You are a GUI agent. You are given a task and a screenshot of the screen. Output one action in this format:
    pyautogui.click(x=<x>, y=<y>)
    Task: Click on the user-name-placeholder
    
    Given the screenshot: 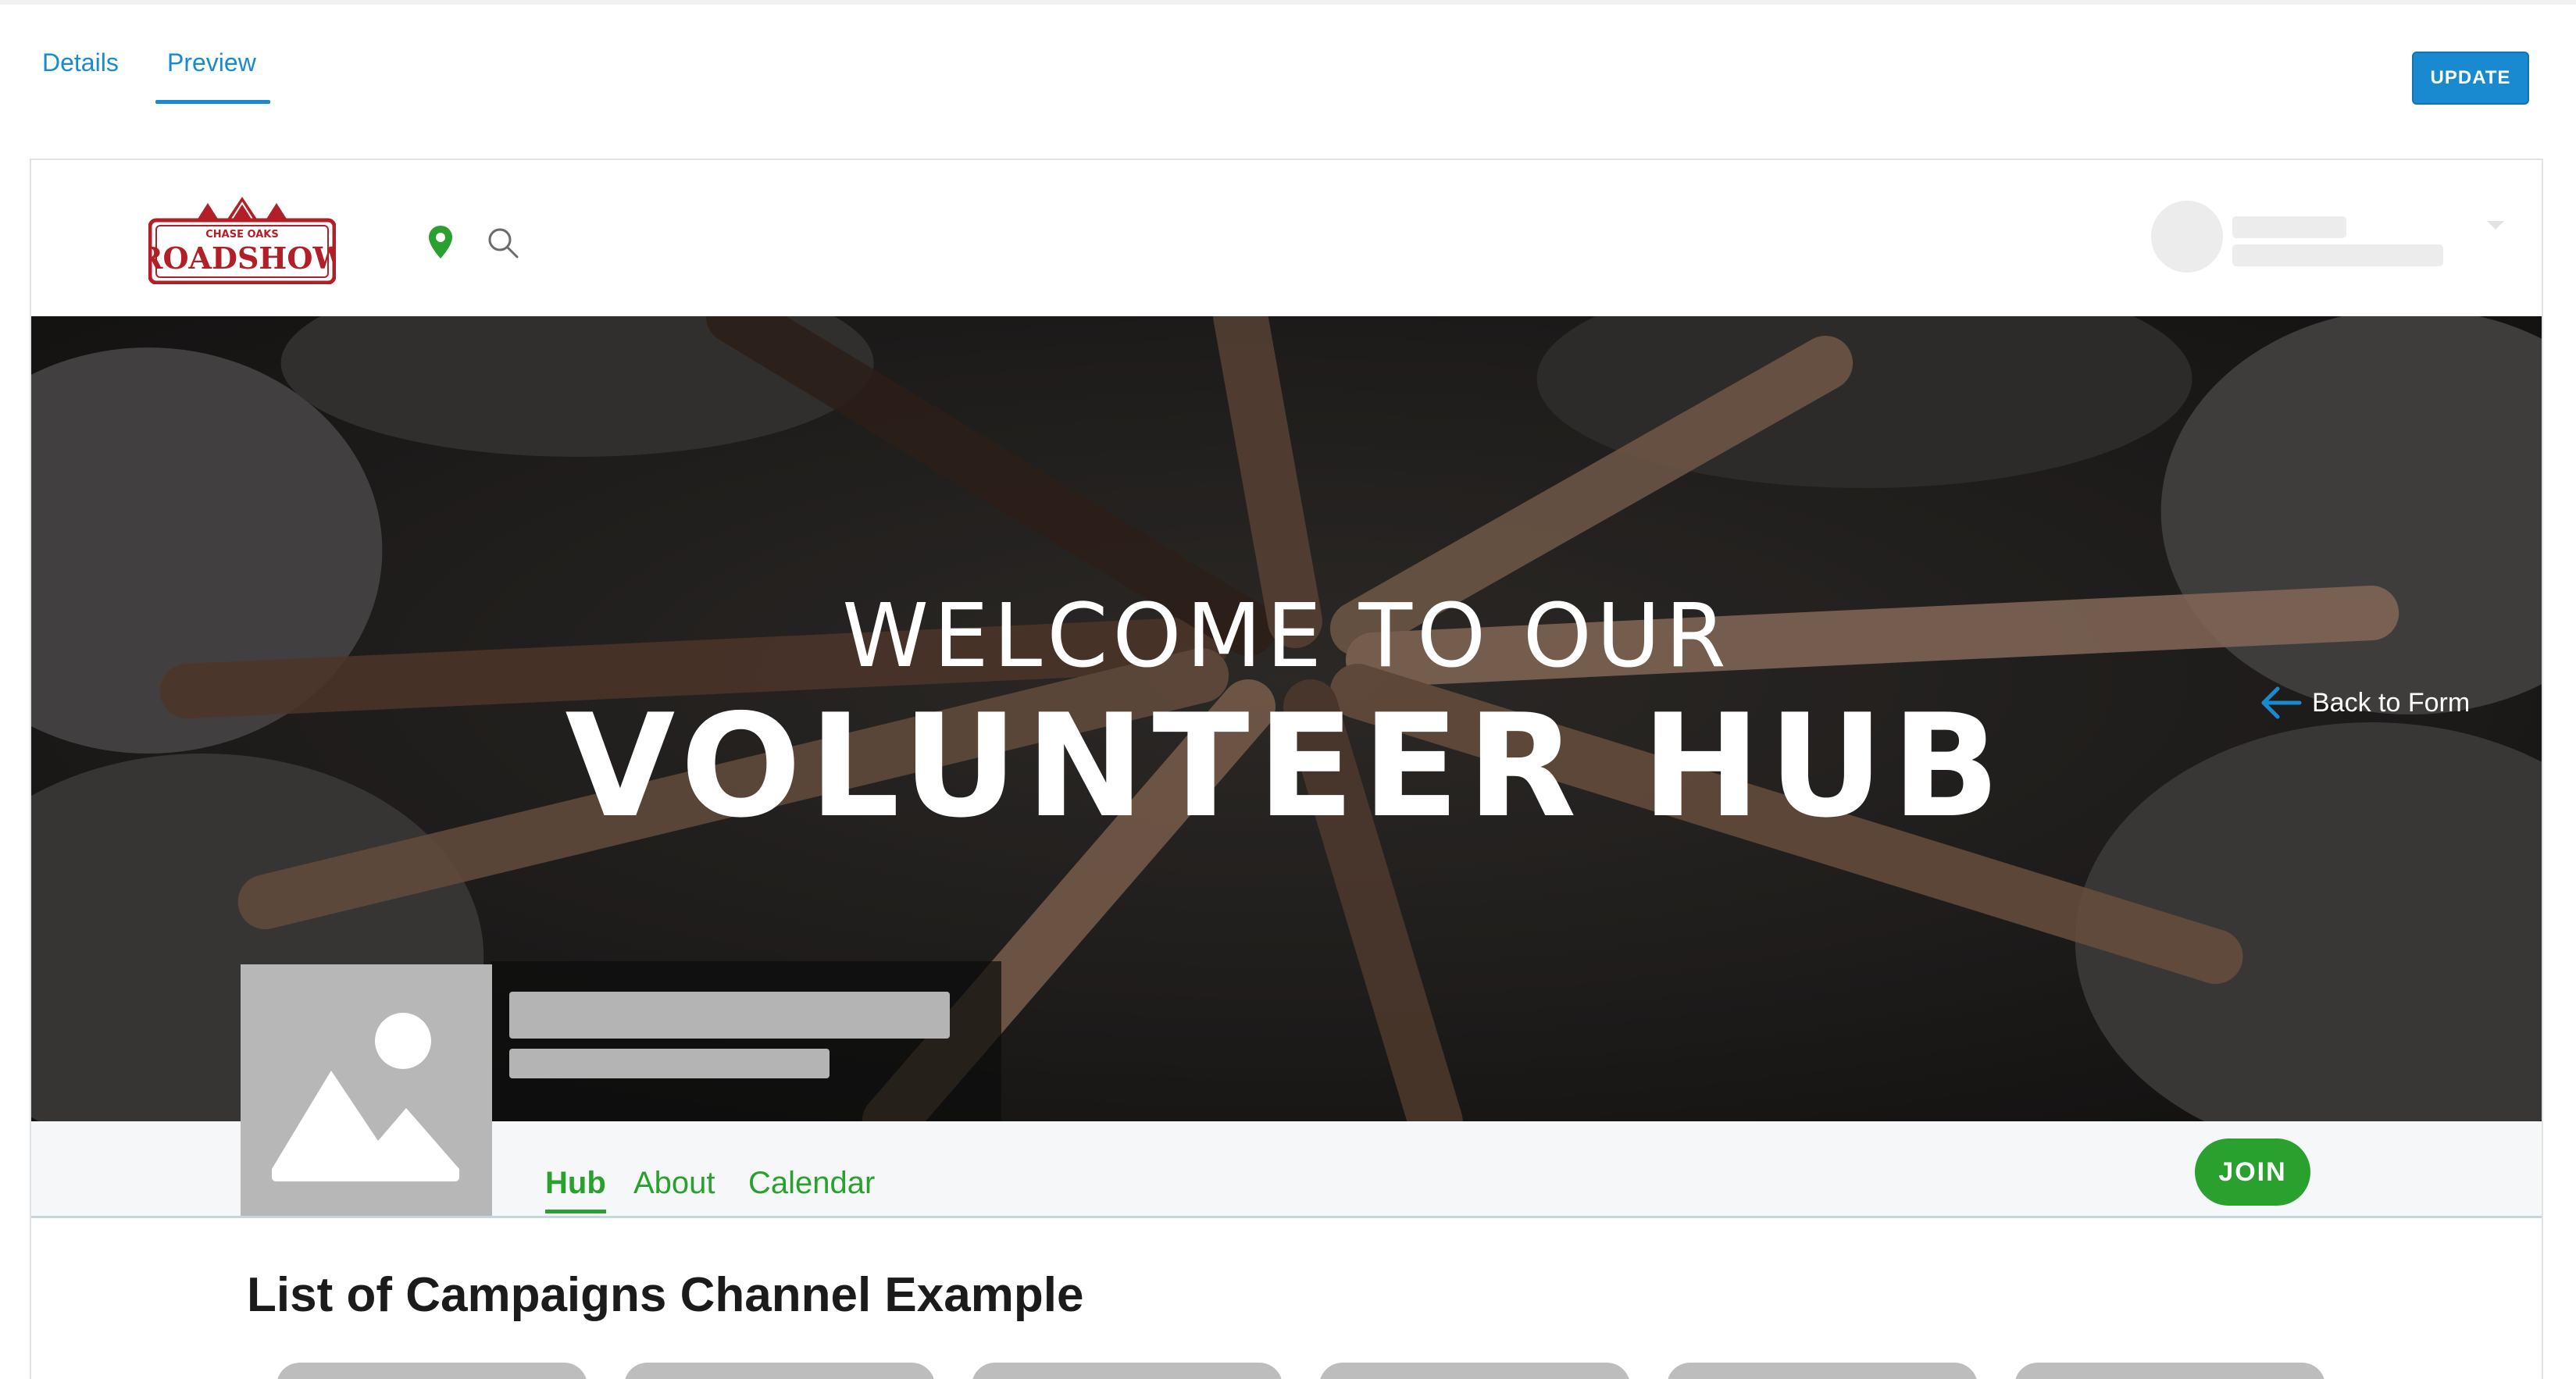 What is the action you would take?
    pyautogui.click(x=2289, y=227)
    